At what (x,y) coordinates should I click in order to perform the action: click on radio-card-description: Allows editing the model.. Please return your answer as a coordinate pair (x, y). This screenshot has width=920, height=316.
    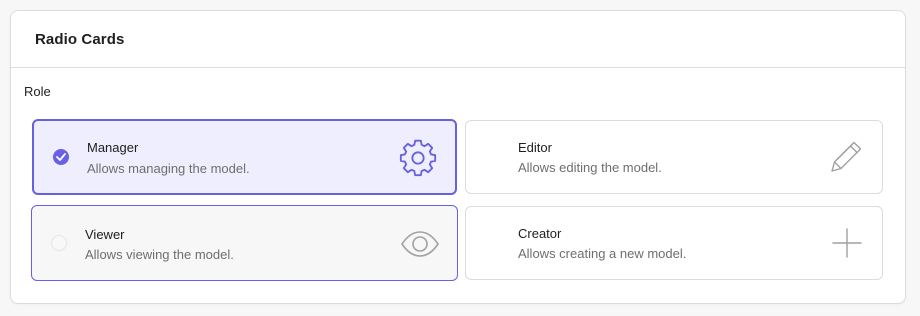
    Looking at the image, I should click on (590, 167).